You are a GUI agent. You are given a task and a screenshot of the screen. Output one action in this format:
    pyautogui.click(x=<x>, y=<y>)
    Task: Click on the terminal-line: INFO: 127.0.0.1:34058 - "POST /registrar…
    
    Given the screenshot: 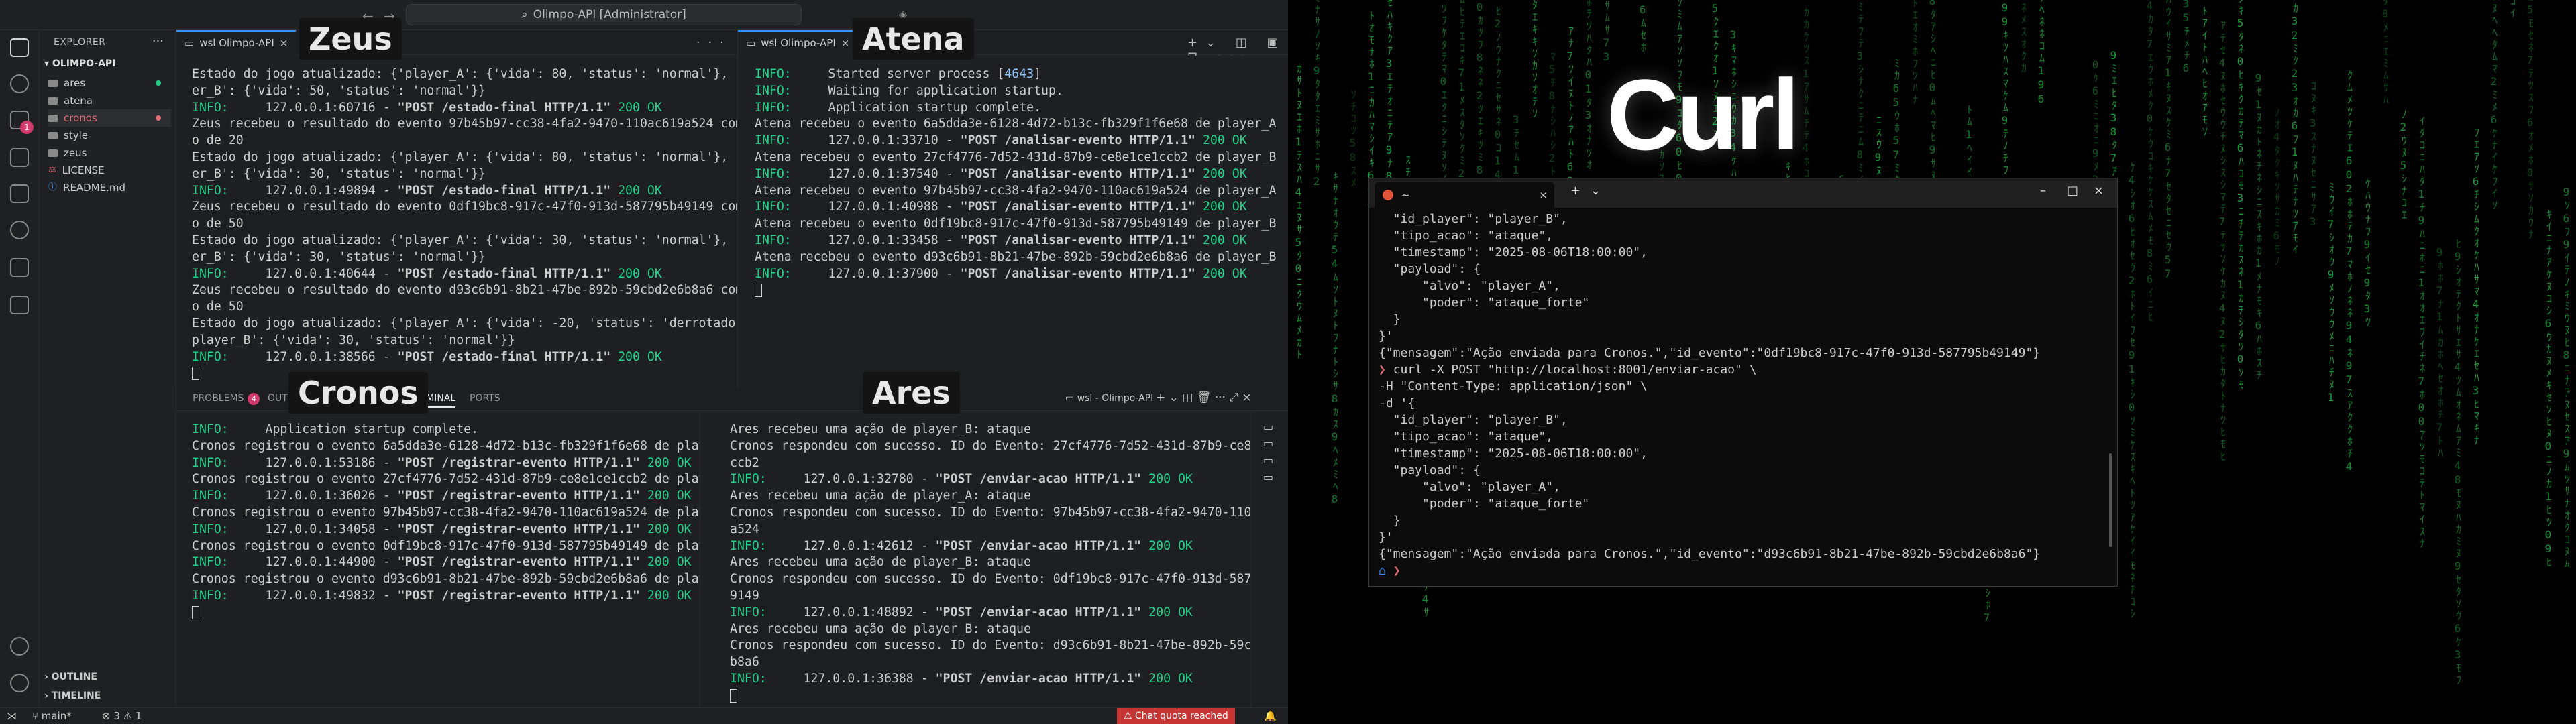 What is the action you would take?
    pyautogui.click(x=446, y=530)
    